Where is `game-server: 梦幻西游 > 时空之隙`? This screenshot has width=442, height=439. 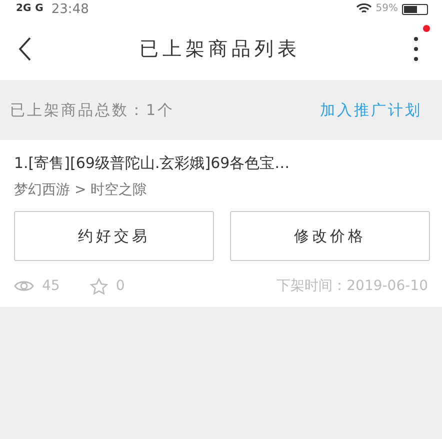 game-server: 梦幻西游 > 时空之隙 is located at coordinates (81, 190).